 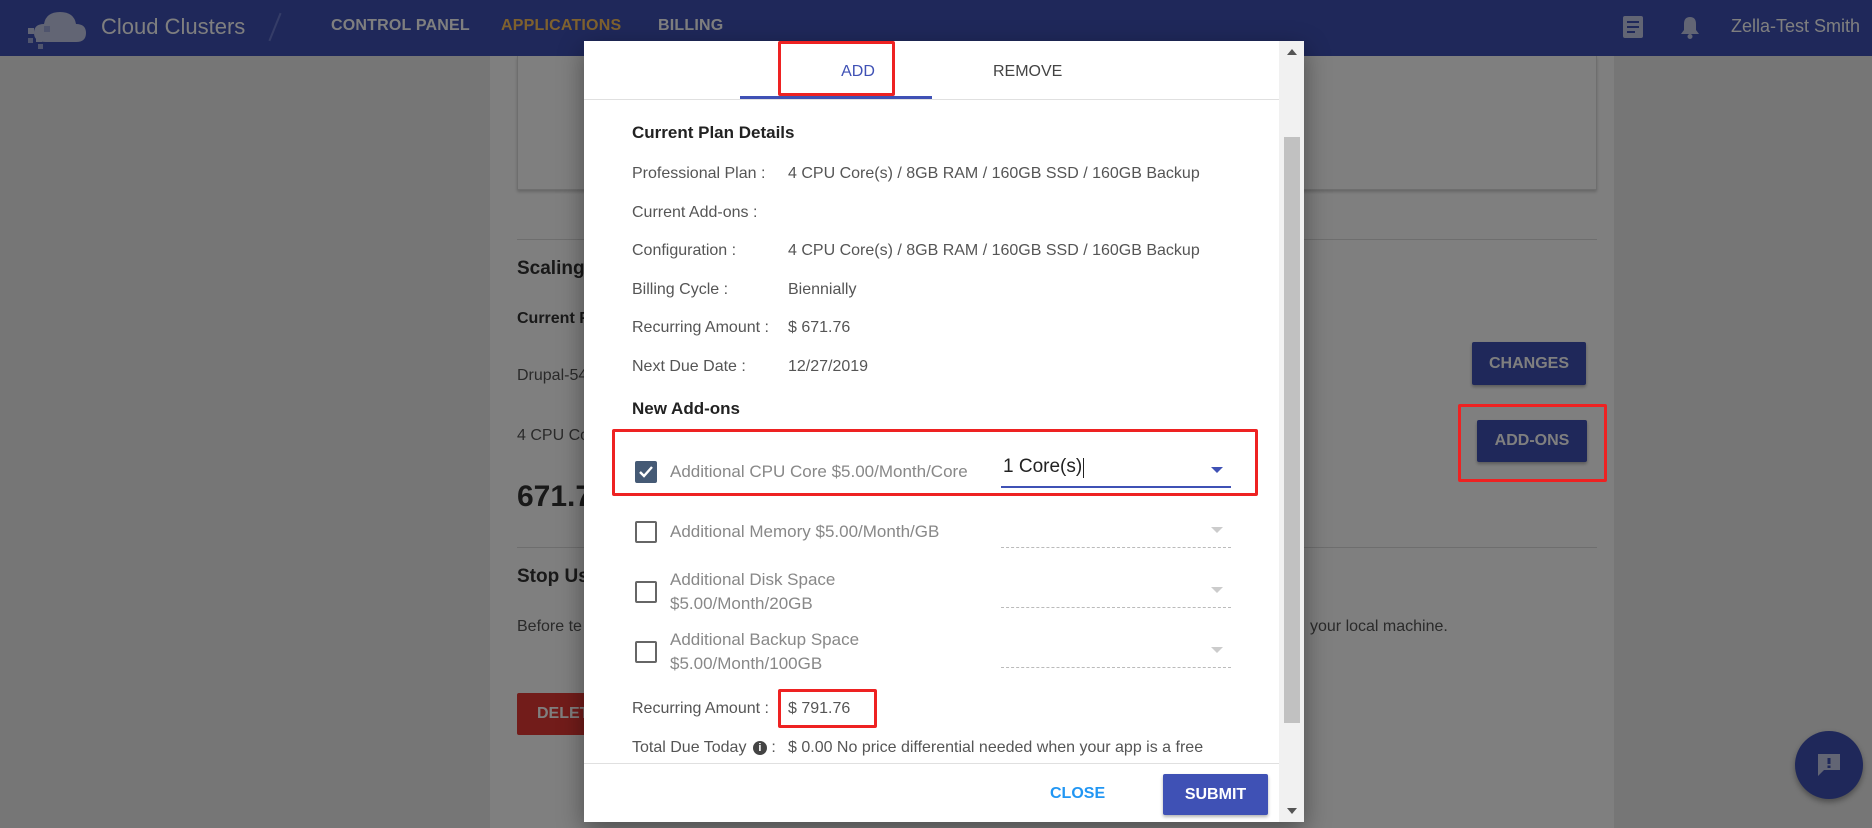 I want to click on new-addons-title: New Add-ons, so click(x=686, y=408).